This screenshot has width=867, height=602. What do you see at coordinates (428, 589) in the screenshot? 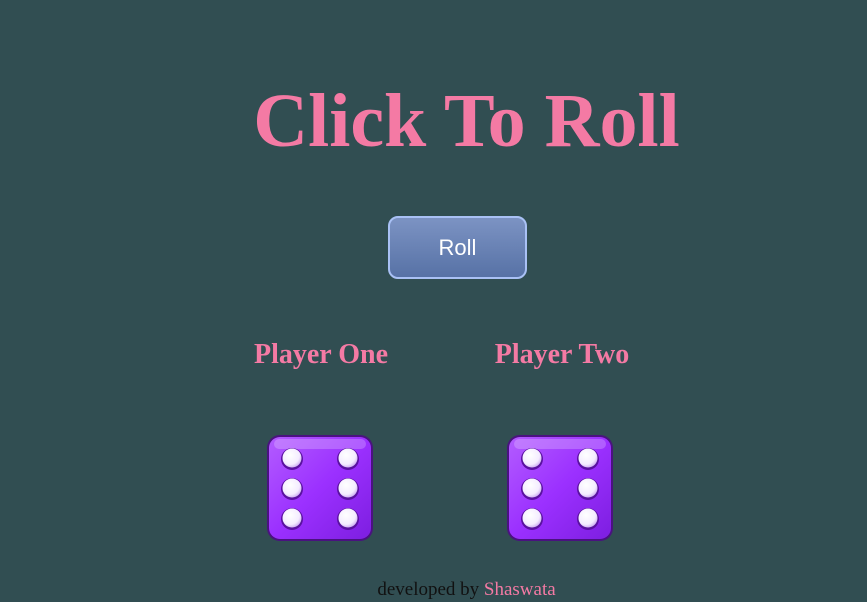
I see `footer-prefix: developed by` at bounding box center [428, 589].